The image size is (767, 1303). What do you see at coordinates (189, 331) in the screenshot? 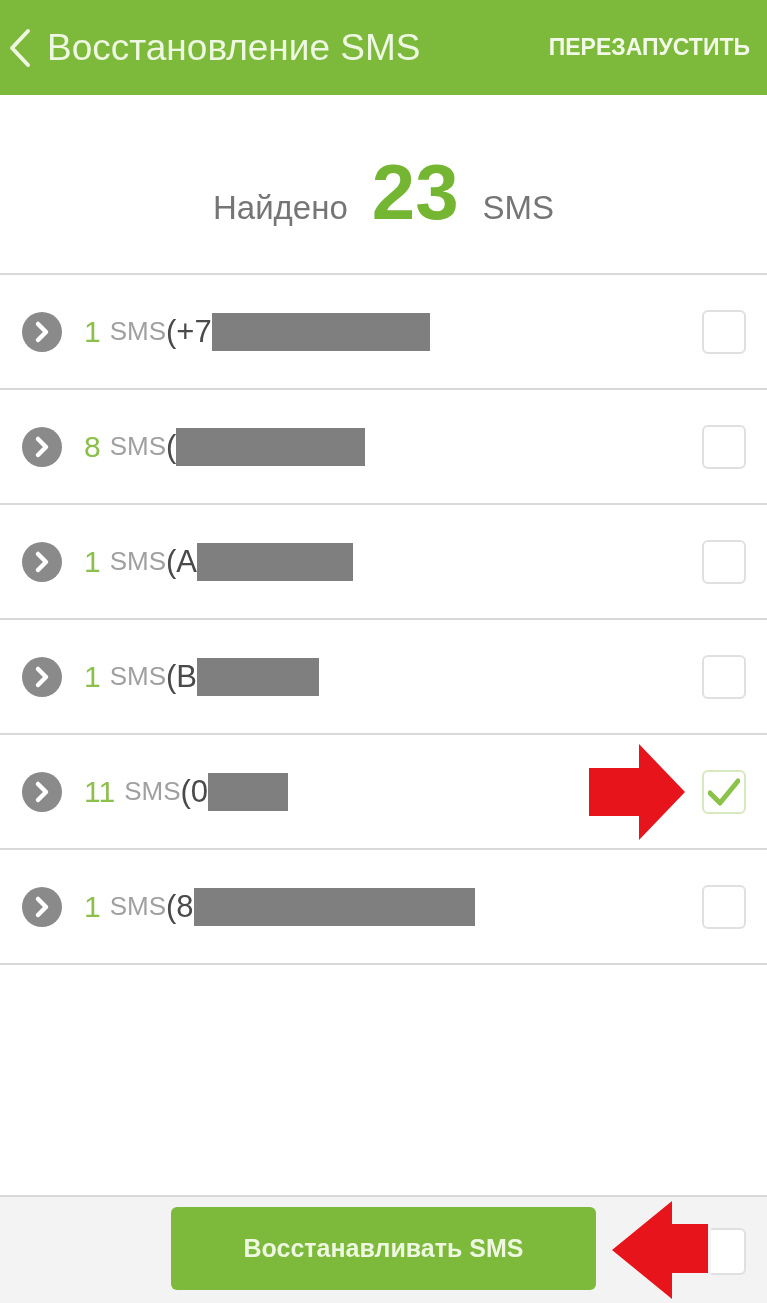
I see `contact-text: (+7` at bounding box center [189, 331].